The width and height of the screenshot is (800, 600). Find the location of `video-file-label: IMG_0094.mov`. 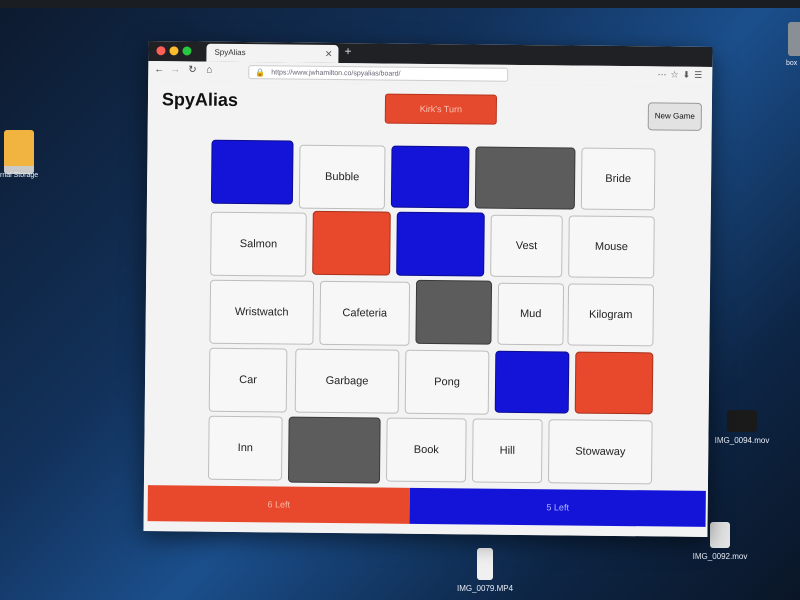

video-file-label: IMG_0094.mov is located at coordinates (742, 440).